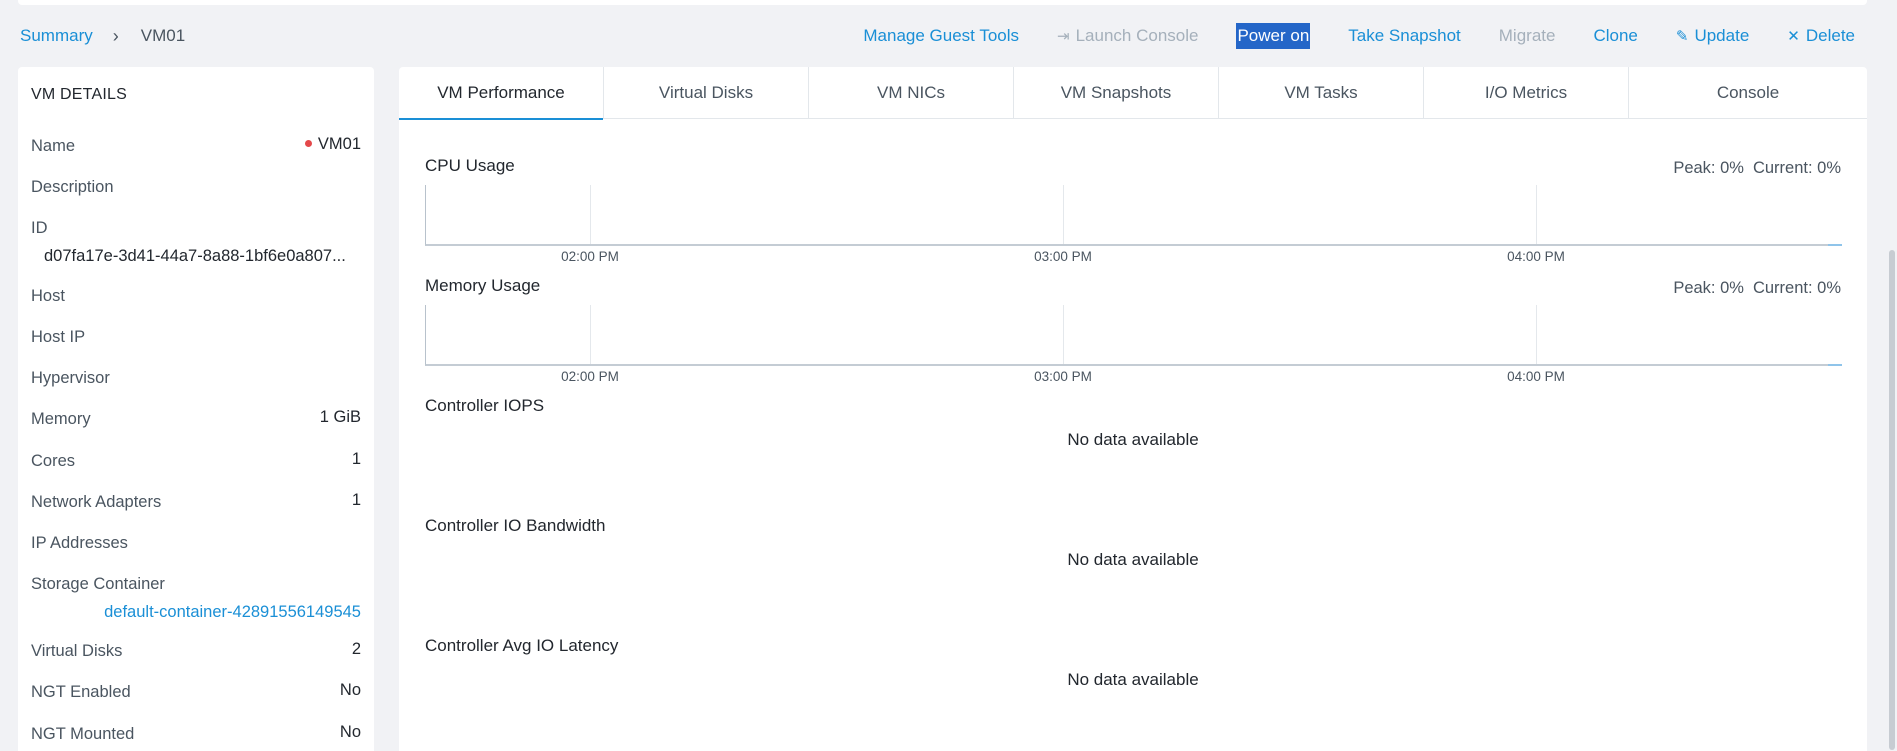 The image size is (1897, 751). I want to click on detail-label: IP Addresses, so click(79, 543).